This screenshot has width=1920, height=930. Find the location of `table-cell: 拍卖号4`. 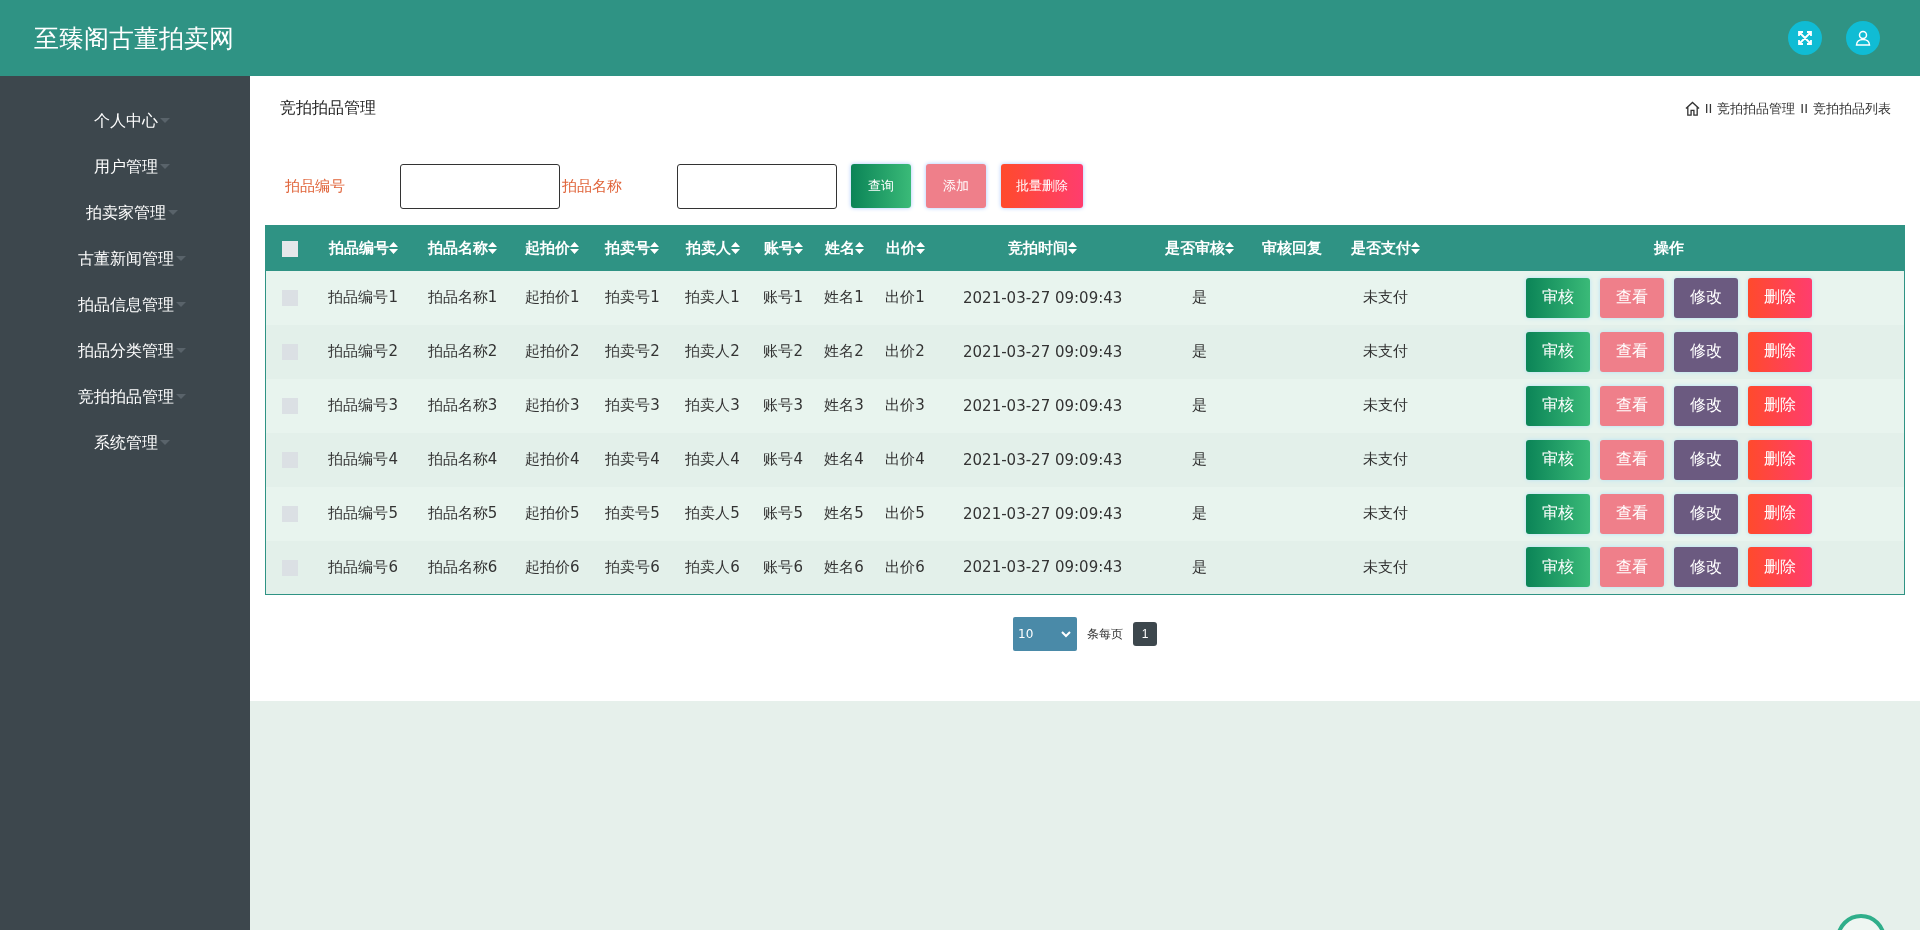

table-cell: 拍卖号4 is located at coordinates (632, 459).